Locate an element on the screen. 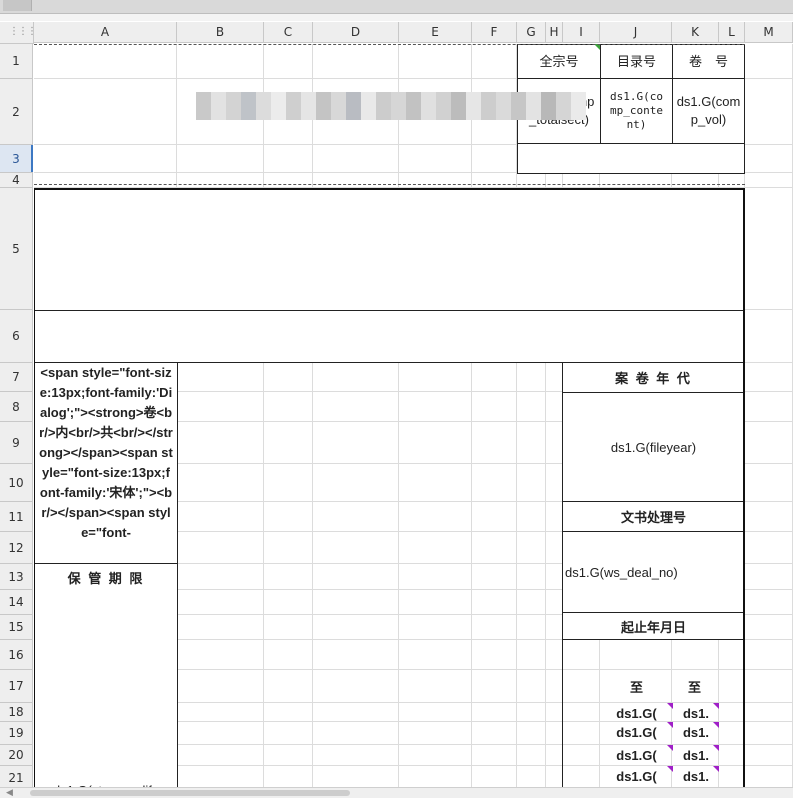 The width and height of the screenshot is (793, 798). row-header-6: 6 is located at coordinates (16, 336).